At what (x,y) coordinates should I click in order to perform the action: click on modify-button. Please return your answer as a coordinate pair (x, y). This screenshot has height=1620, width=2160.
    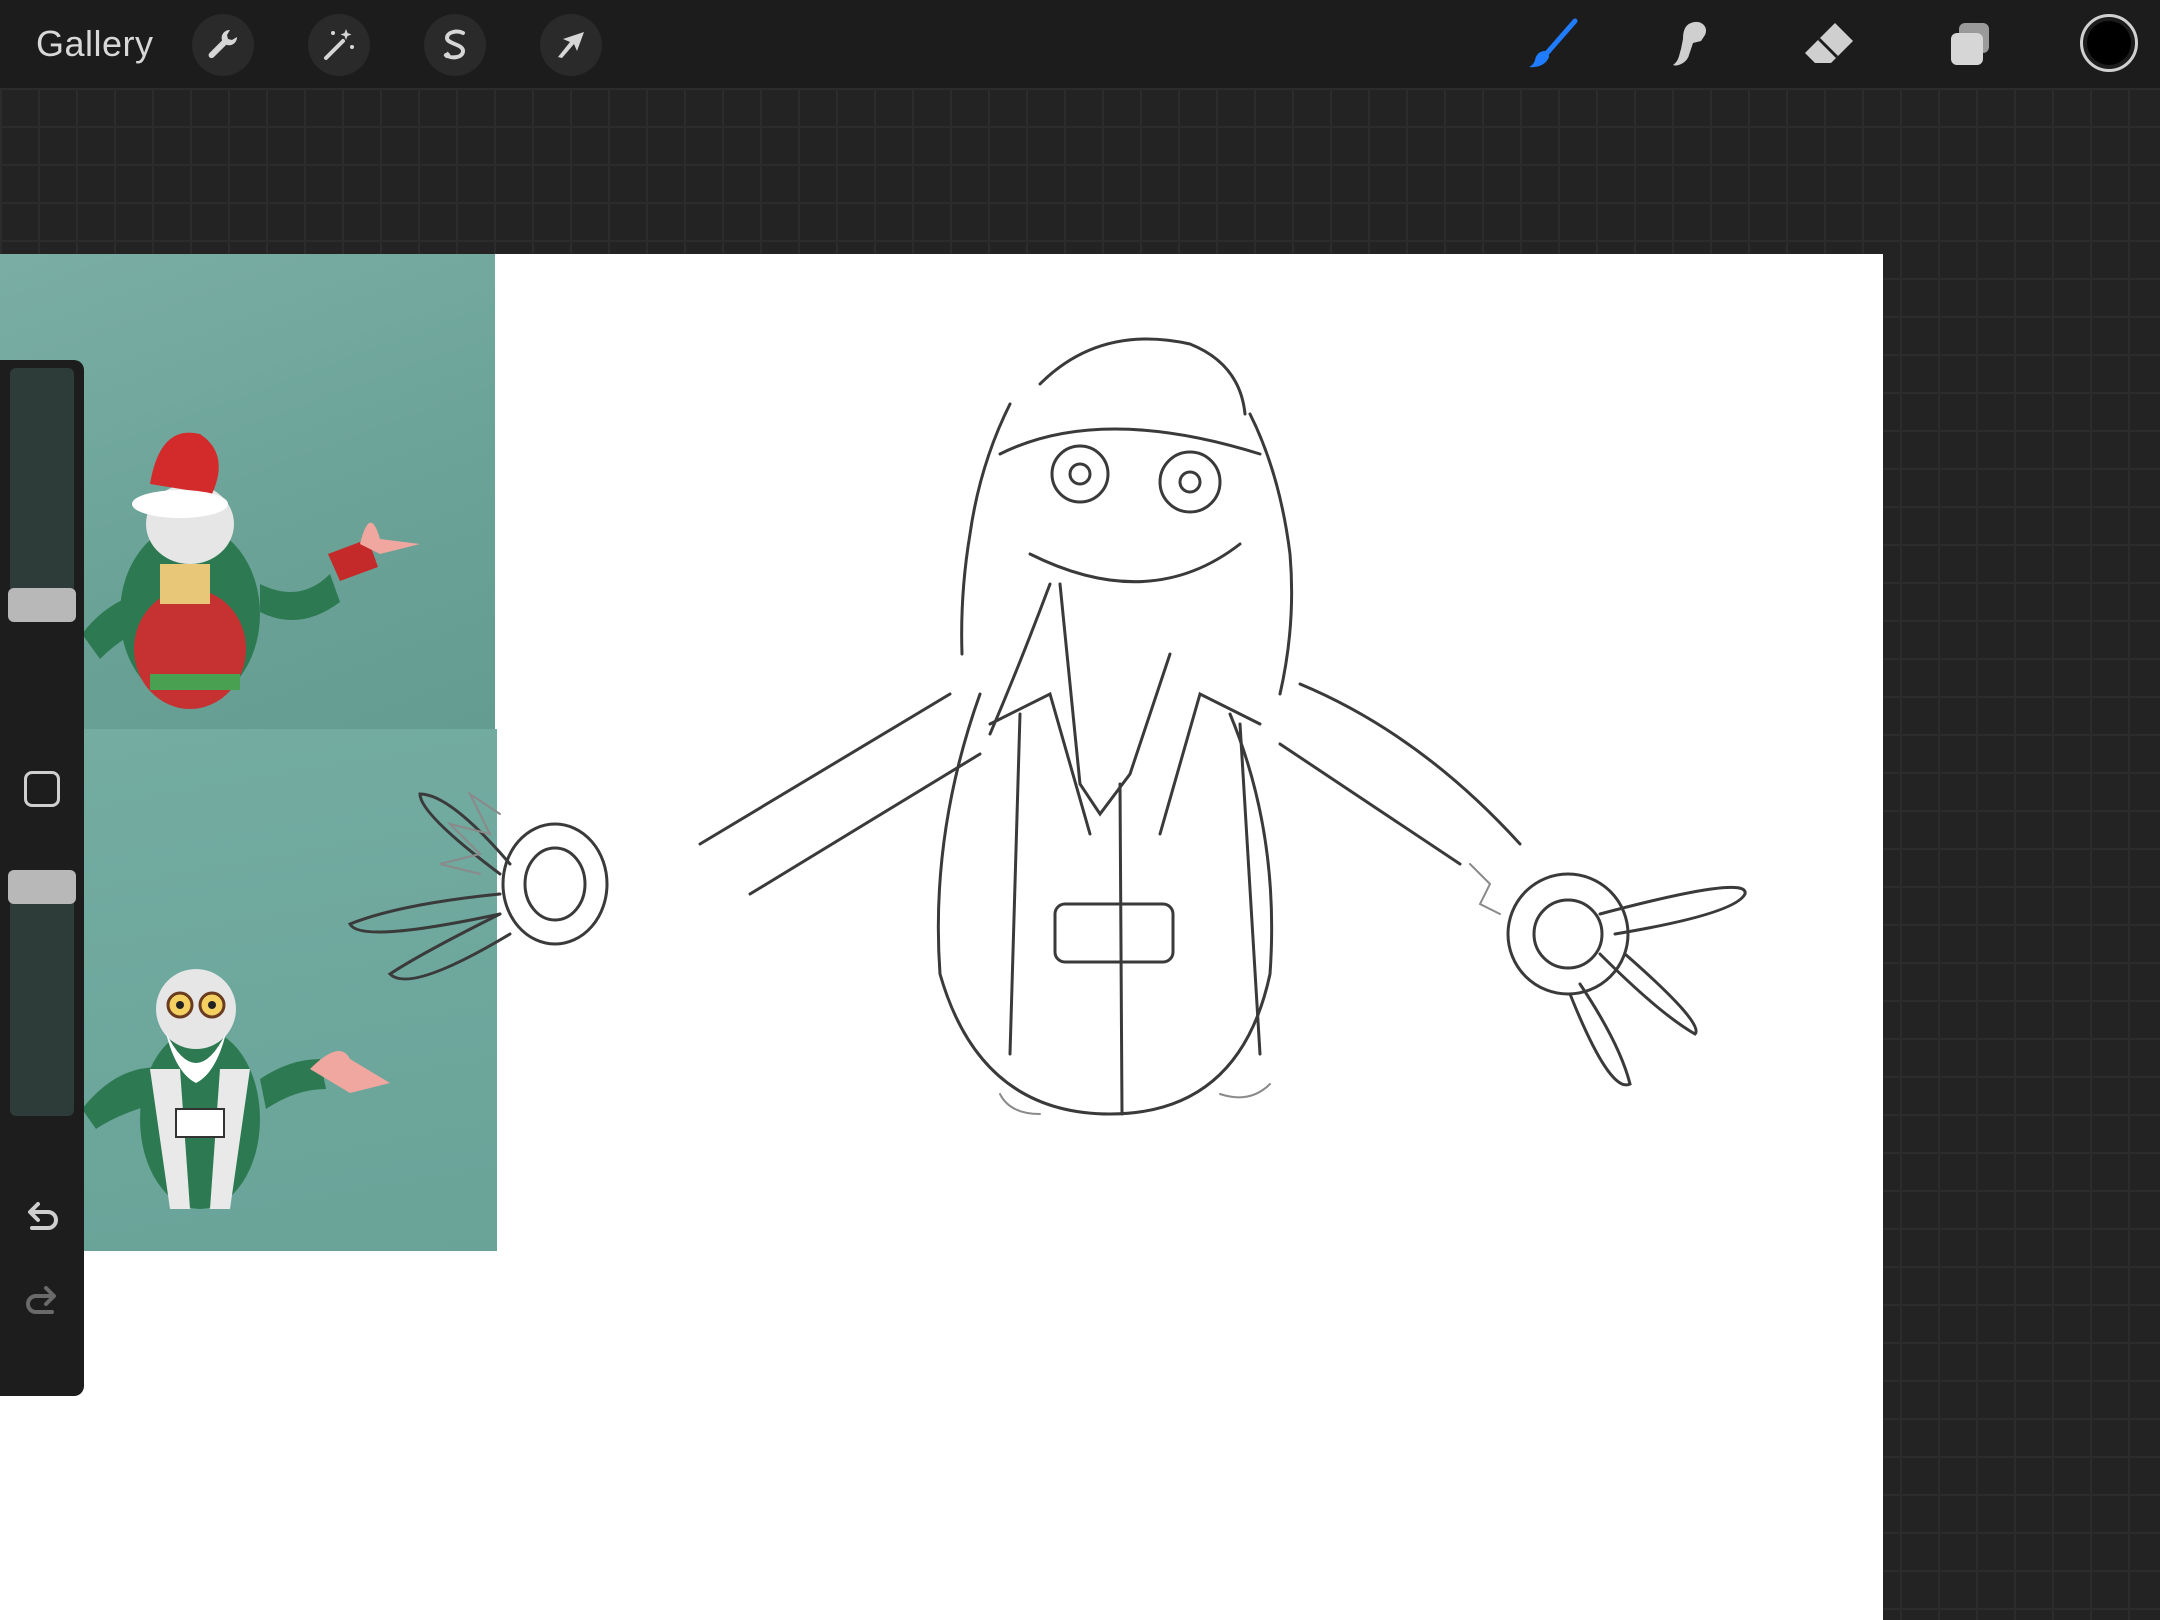
    Looking at the image, I should click on (42, 789).